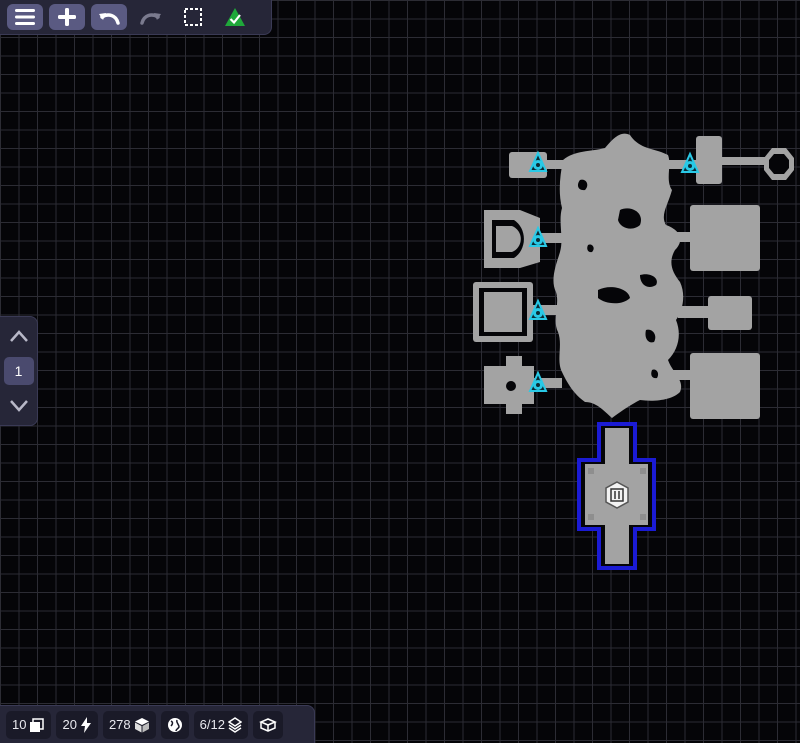 Image resolution: width=800 pixels, height=743 pixels. What do you see at coordinates (69, 724) in the screenshot?
I see `power-count: 20` at bounding box center [69, 724].